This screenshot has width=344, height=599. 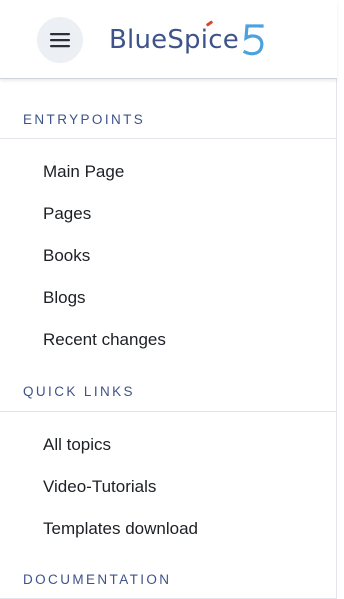 I want to click on nav-item-blogs: Blogs, so click(x=168, y=298).